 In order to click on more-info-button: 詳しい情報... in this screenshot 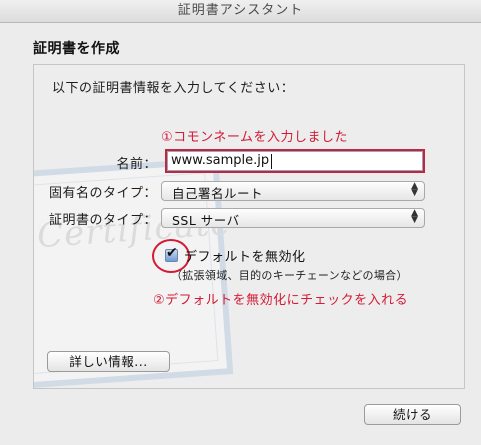, I will do `click(108, 361)`.